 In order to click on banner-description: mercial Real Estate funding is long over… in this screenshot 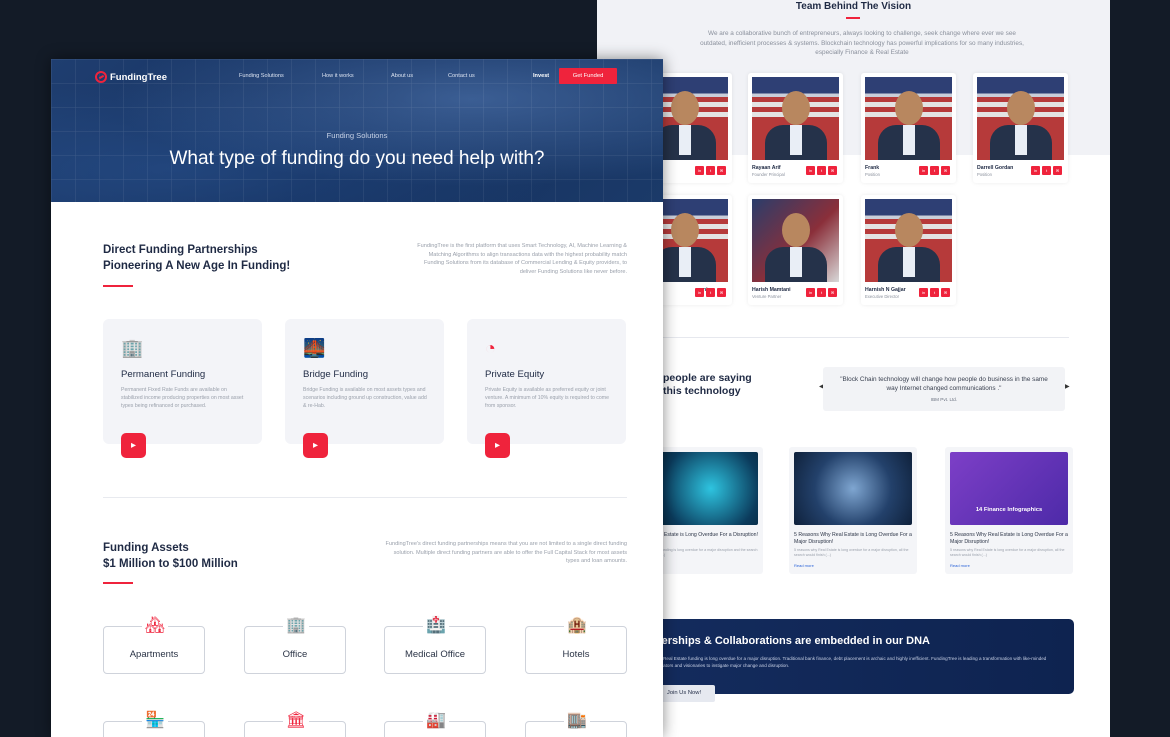, I will do `click(847, 662)`.